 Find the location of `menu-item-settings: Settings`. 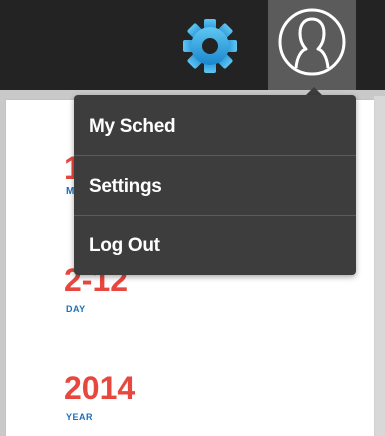

menu-item-settings: Settings is located at coordinates (215, 186).